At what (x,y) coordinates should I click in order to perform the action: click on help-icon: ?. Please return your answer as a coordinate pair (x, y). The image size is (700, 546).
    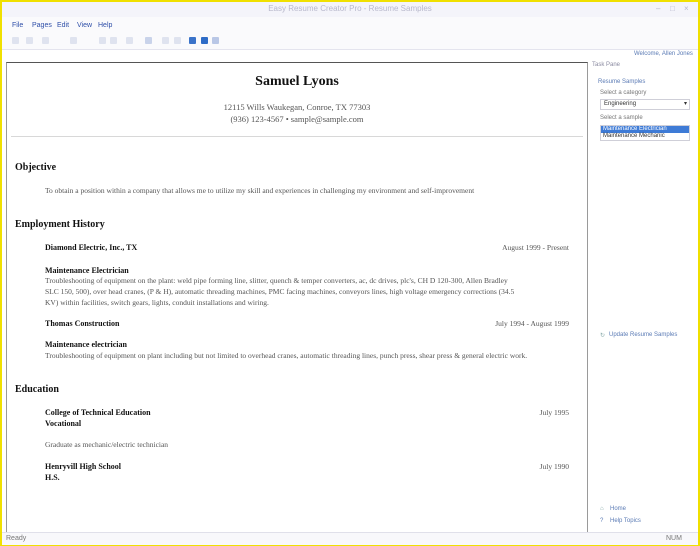
    Looking at the image, I should click on (601, 521).